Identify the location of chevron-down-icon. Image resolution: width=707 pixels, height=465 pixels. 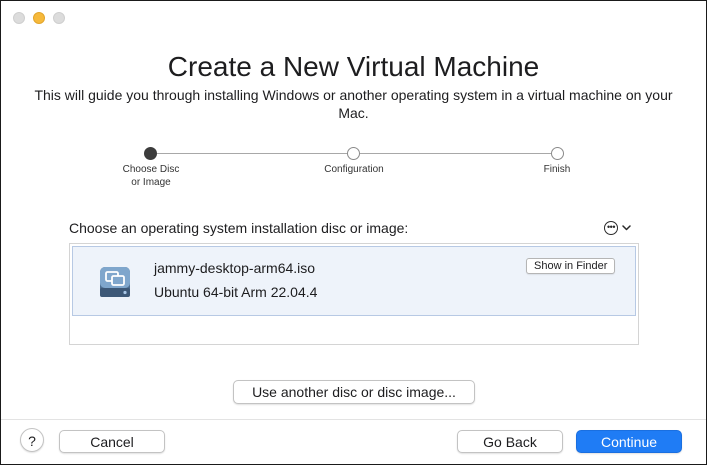
(626, 228).